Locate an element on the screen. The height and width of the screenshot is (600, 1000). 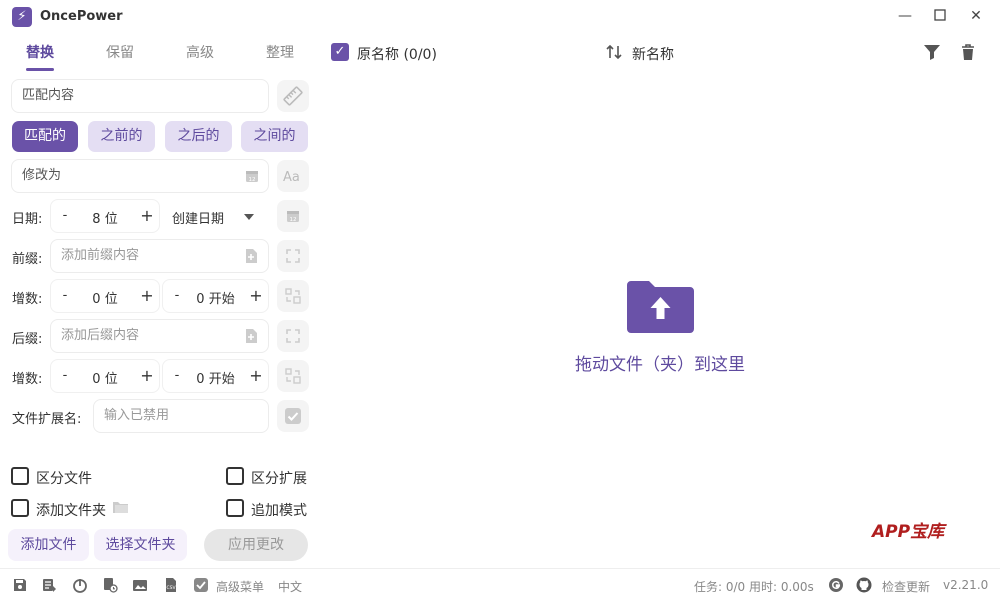
distinguish-file-checkbox is located at coordinates (20, 476).